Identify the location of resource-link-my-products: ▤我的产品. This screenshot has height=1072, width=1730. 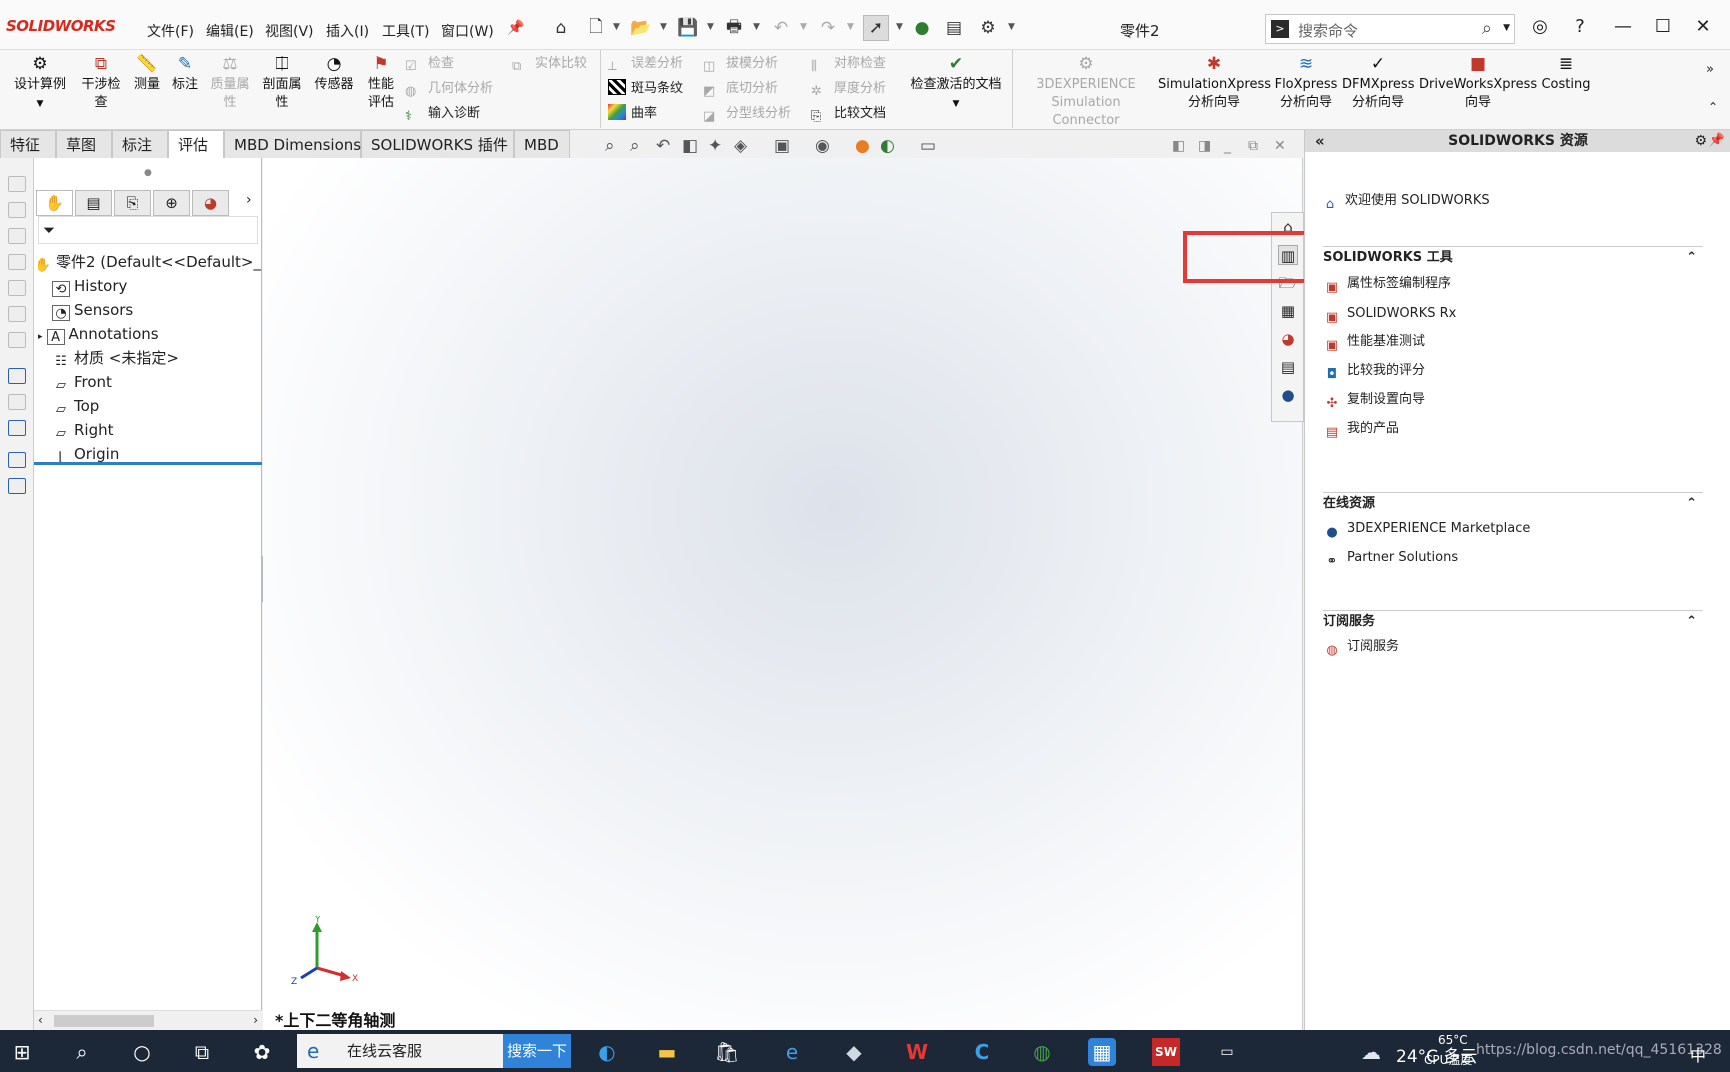
(1361, 429).